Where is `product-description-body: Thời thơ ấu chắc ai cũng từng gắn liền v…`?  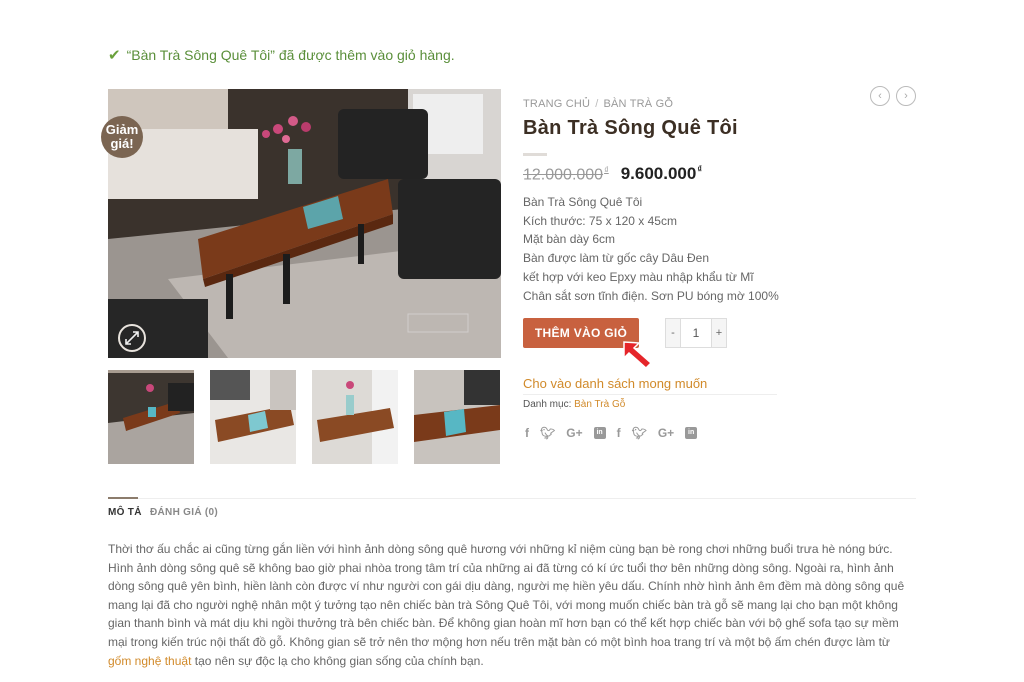 product-description-body: Thời thơ ấu chắc ai cũng từng gắn liền v… is located at coordinates (506, 605).